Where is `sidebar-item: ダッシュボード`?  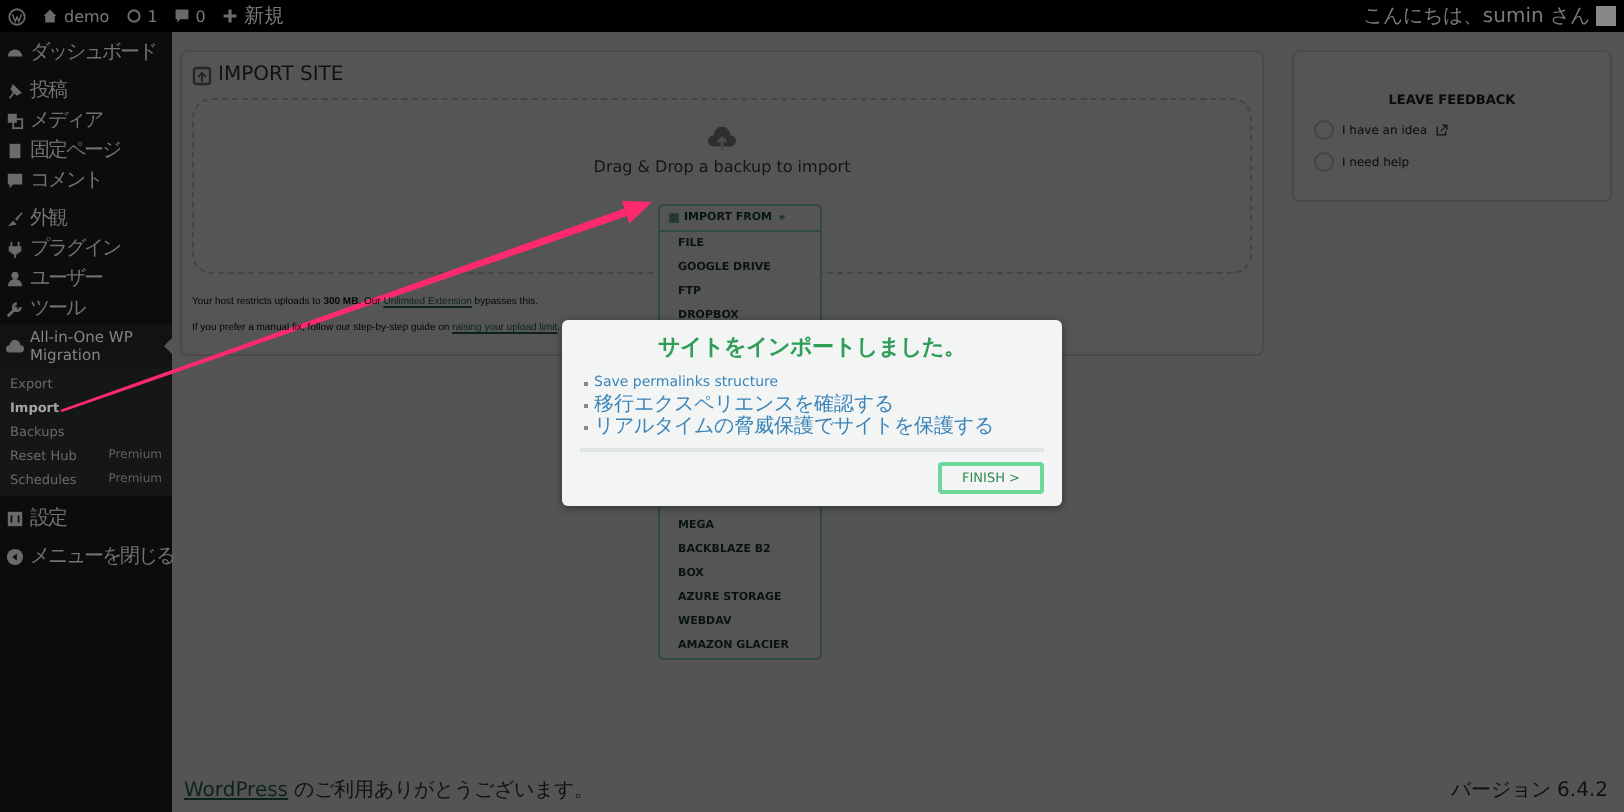
sidebar-item: ダッシュボード is located at coordinates (86, 53).